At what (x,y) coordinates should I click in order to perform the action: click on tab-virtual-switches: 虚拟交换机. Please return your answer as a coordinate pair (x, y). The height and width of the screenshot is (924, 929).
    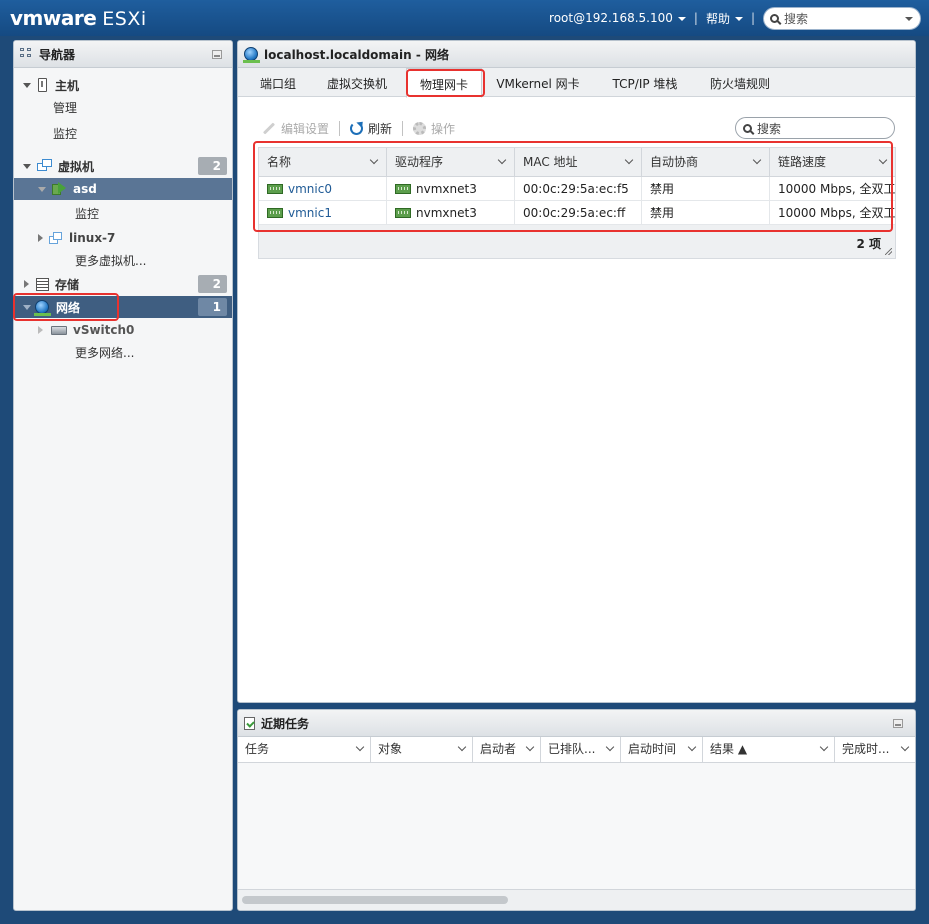
    Looking at the image, I should click on (357, 82).